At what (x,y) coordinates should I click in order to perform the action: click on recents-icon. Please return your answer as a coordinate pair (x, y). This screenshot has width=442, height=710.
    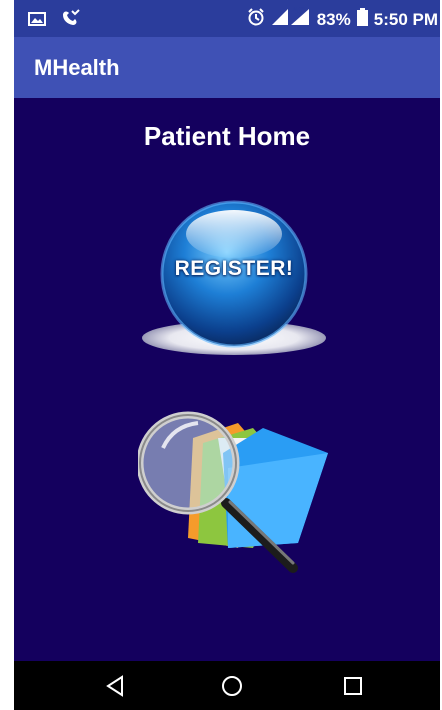
    Looking at the image, I should click on (353, 686).